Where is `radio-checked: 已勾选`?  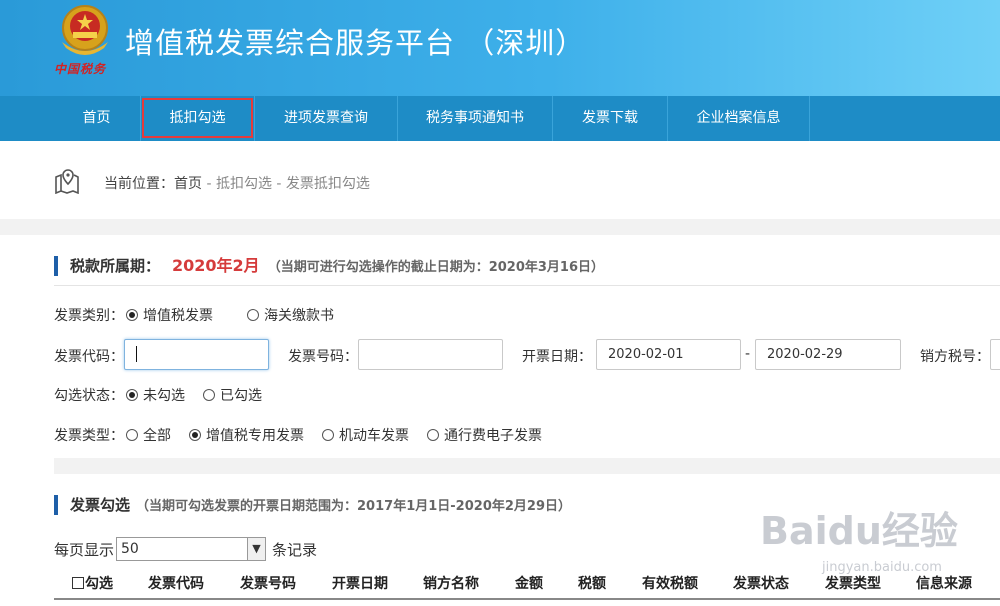 radio-checked: 已勾选 is located at coordinates (232, 395).